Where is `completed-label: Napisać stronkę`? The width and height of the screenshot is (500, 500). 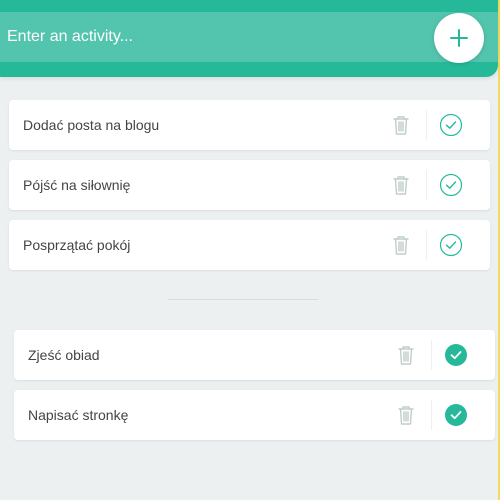
completed-label: Napisać stronkę is located at coordinates (78, 415).